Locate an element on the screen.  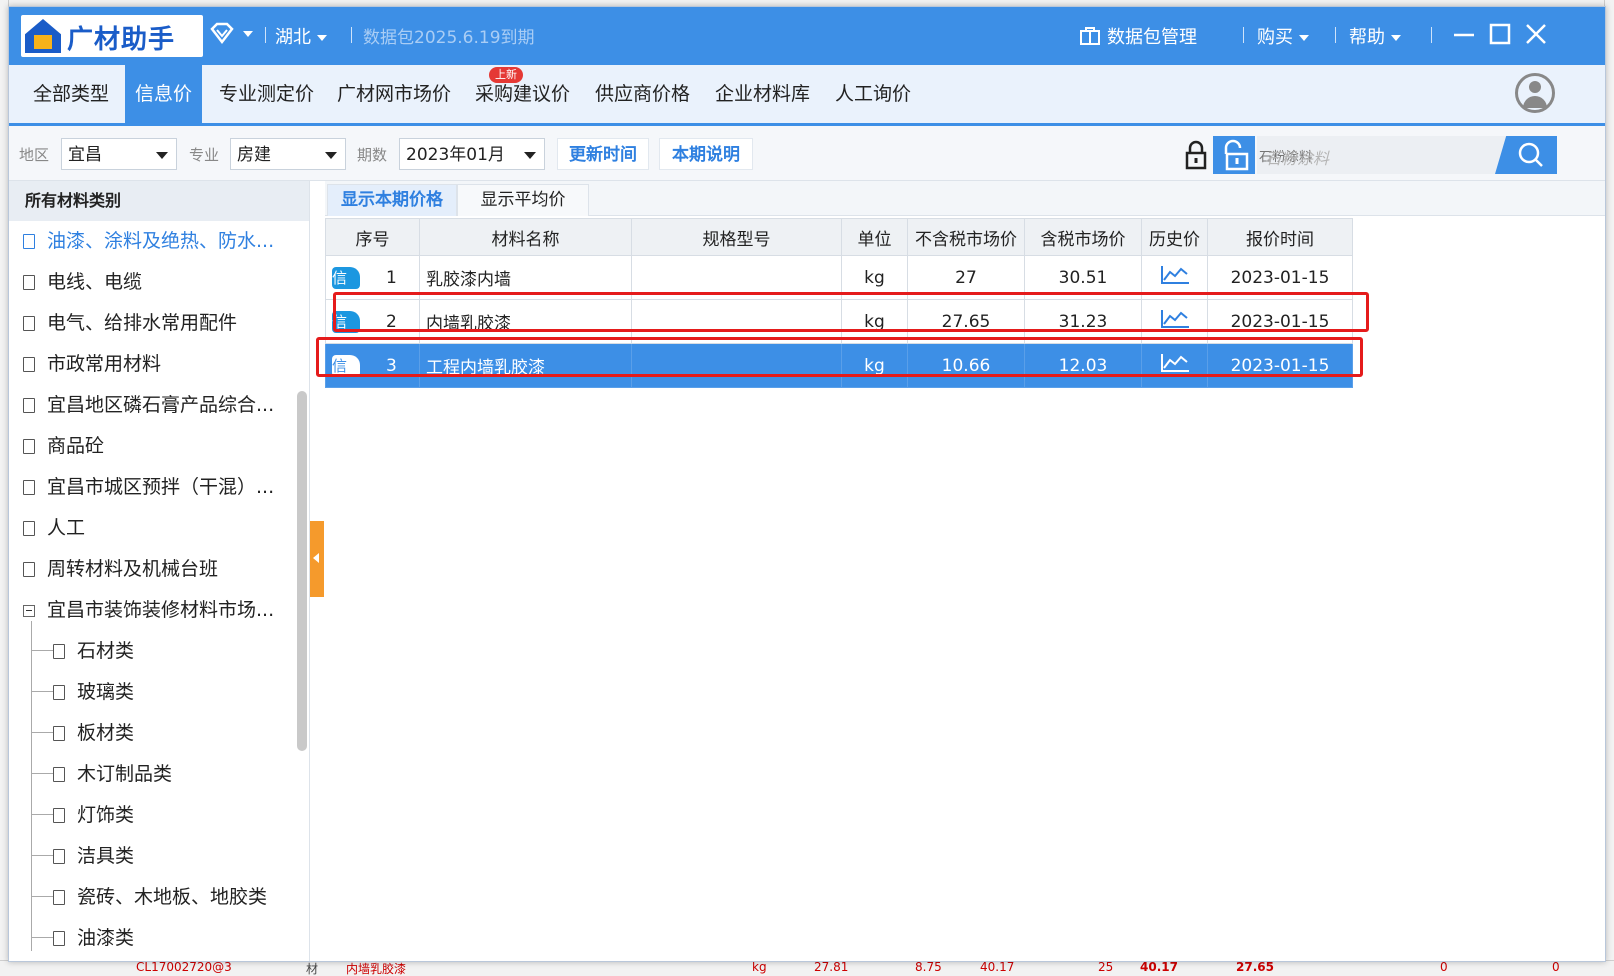
row-price-ex-tax: 27.65 is located at coordinates (966, 321).